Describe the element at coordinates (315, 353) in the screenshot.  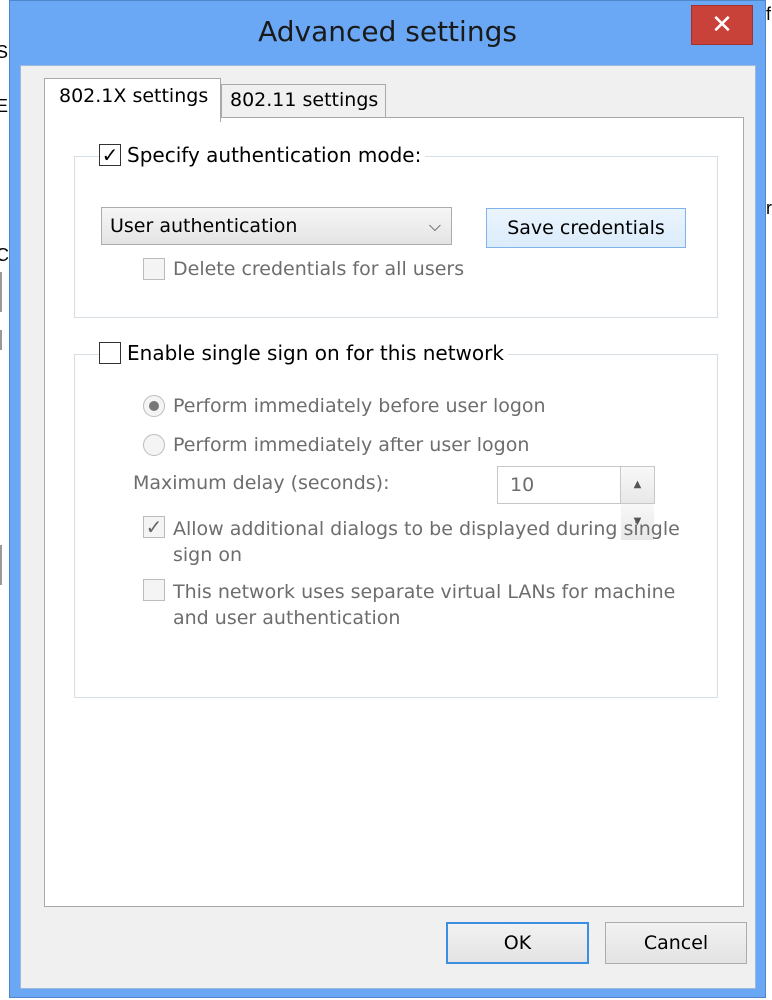
I see `enable-sso-label: Enable single sign on for this network` at that location.